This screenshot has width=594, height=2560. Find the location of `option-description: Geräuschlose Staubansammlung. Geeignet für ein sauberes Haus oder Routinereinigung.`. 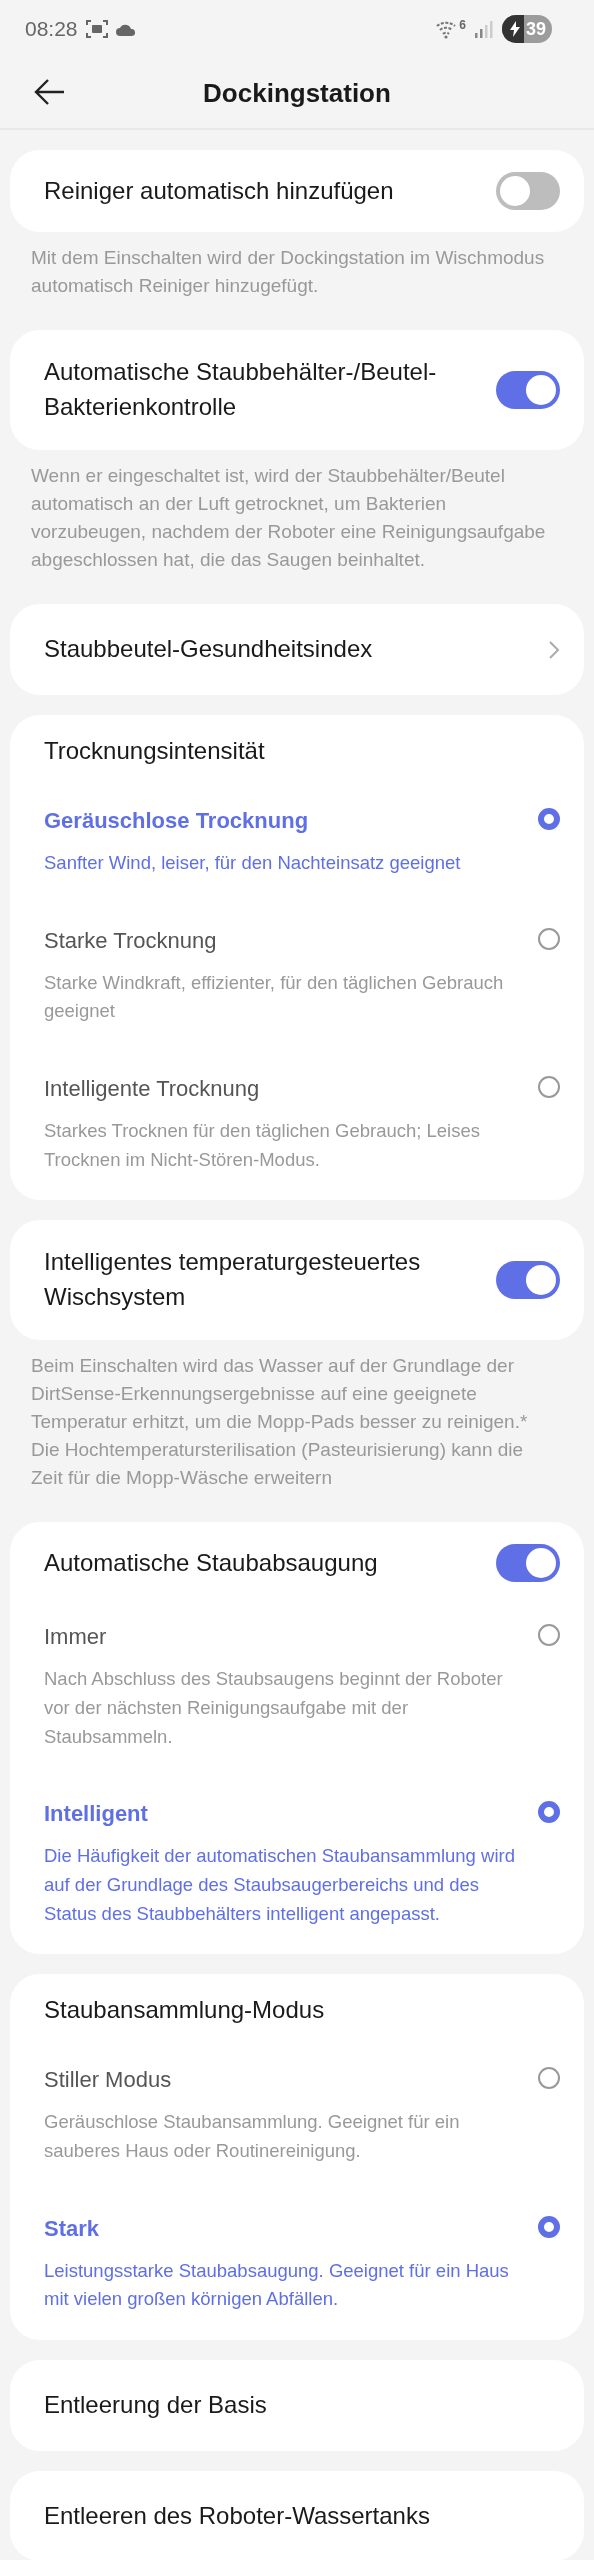

option-description: Geräuschlose Staubansammlung. Geeignet für ein sauberes Haus oder Routinereinigung. is located at coordinates (252, 2136).